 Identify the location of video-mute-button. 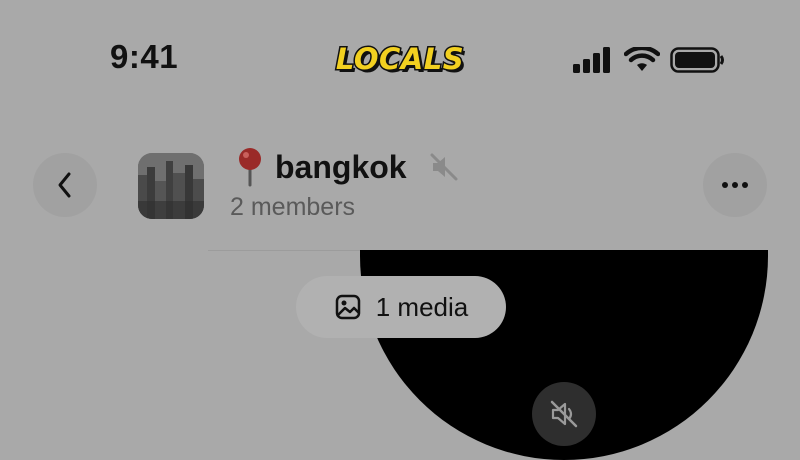
(564, 414).